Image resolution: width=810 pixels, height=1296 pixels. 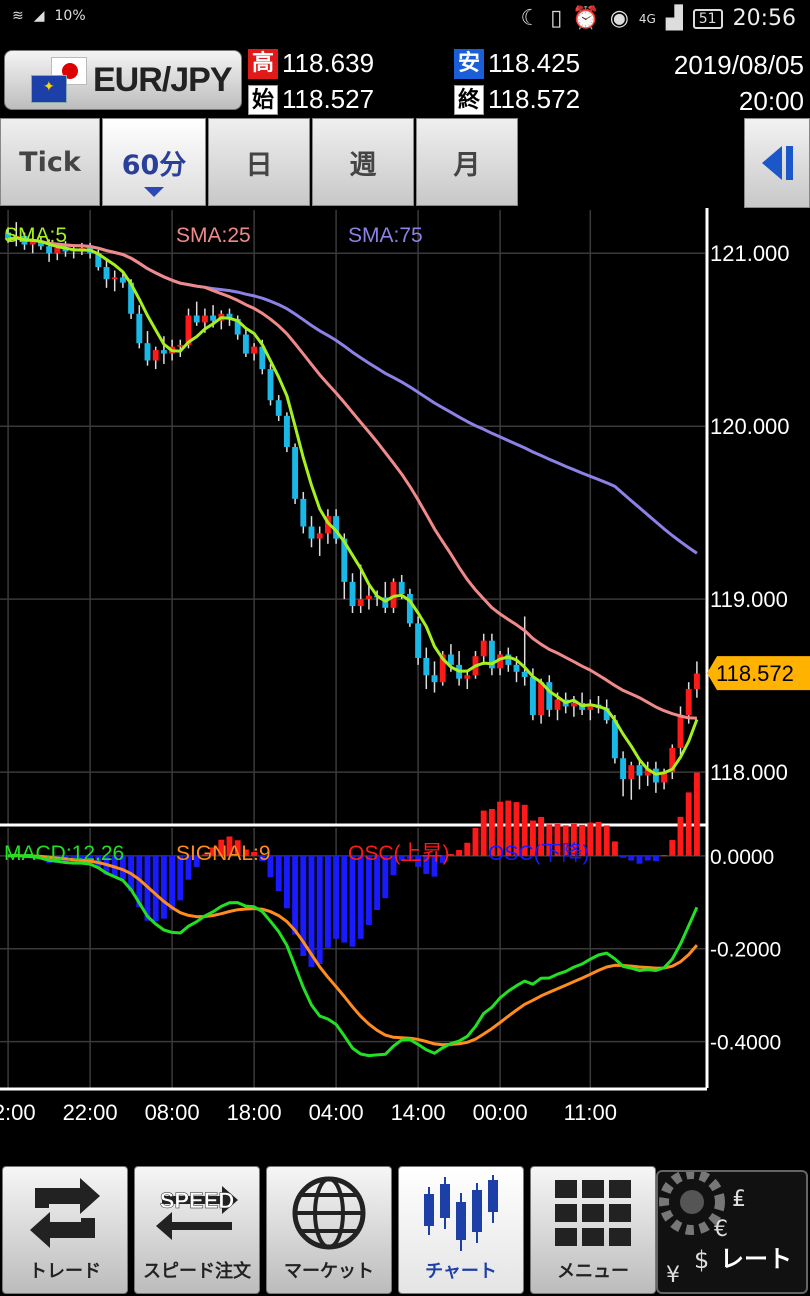 What do you see at coordinates (90, 1112) in the screenshot?
I see `x-tick-label: 22:00` at bounding box center [90, 1112].